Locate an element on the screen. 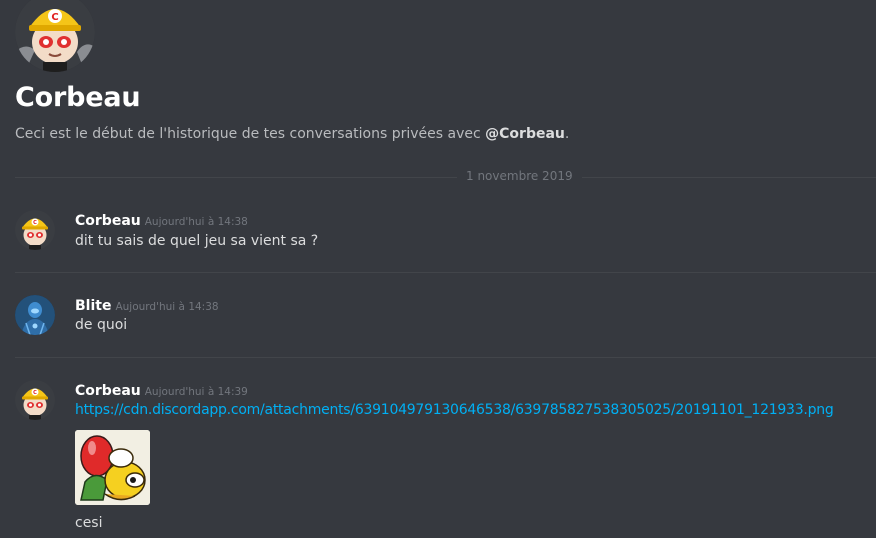  image-attachment is located at coordinates (112, 467).